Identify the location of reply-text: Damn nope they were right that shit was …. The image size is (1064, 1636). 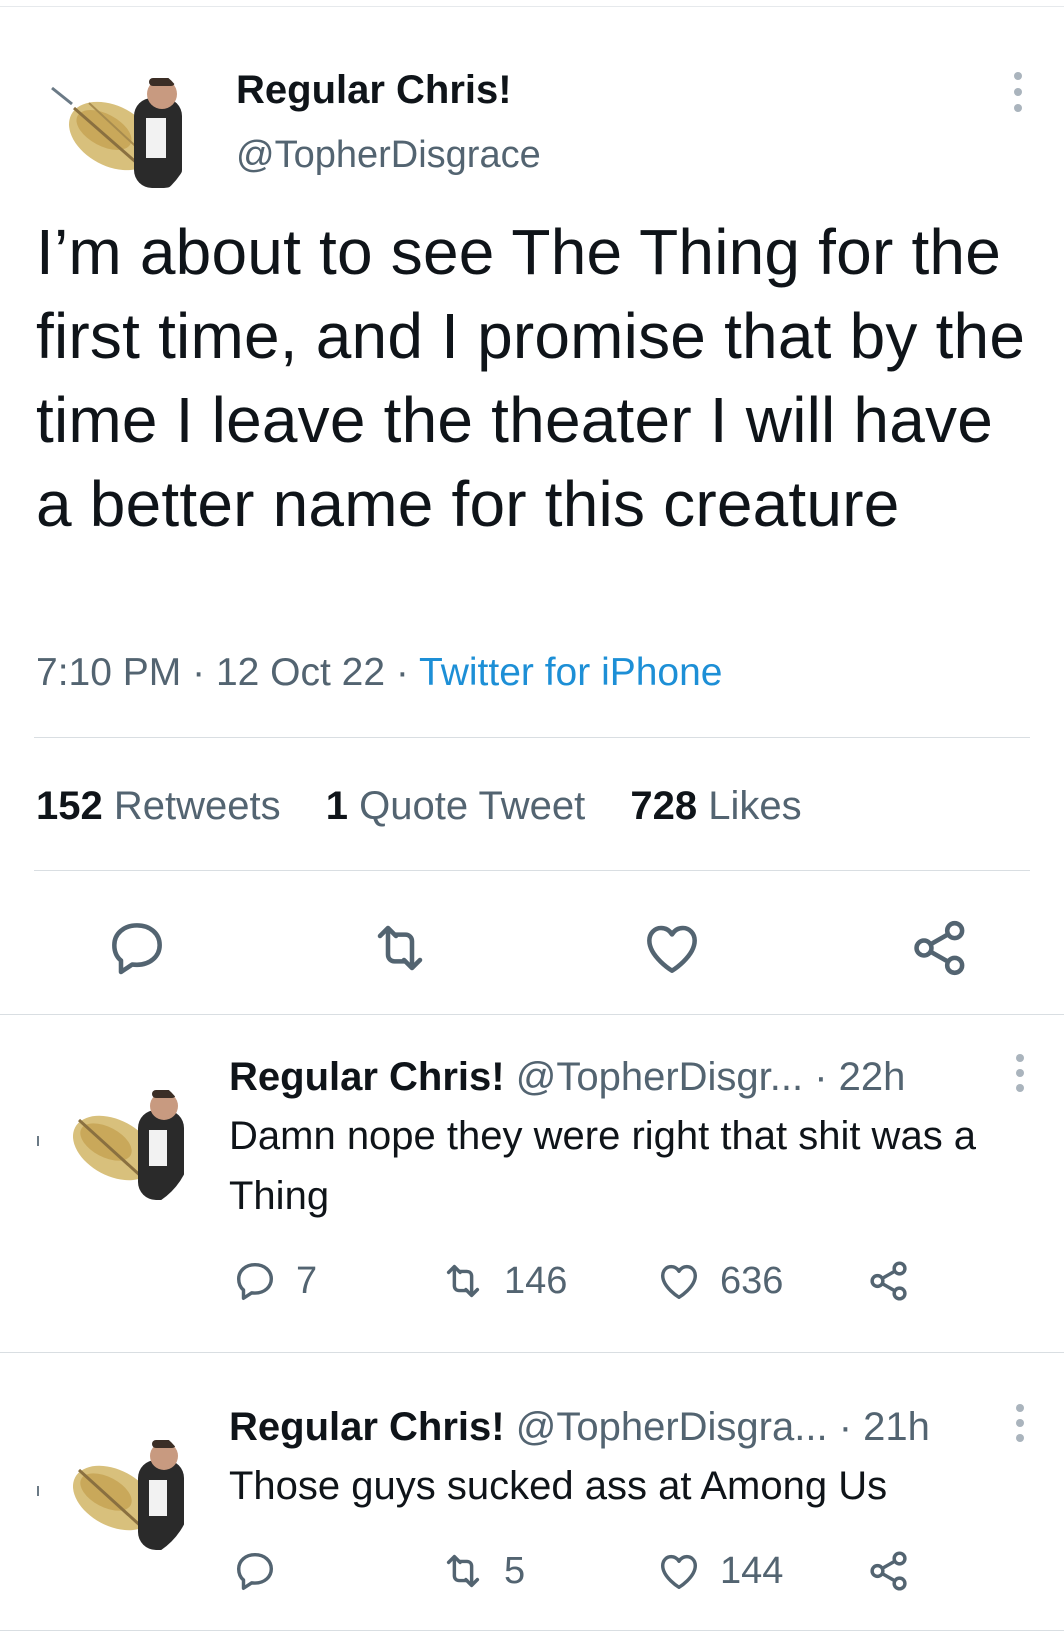
(603, 1166).